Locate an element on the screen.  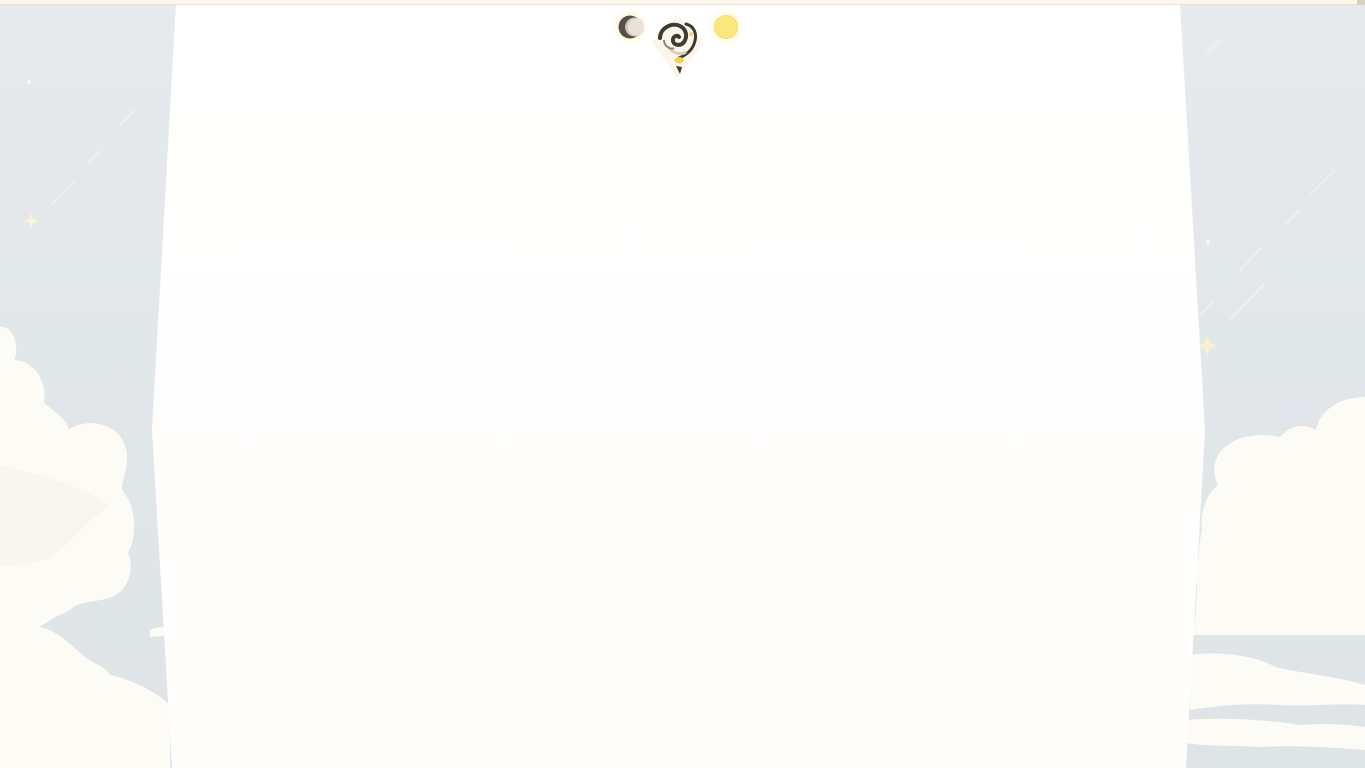
right-cloud is located at coordinates (1275, 573).